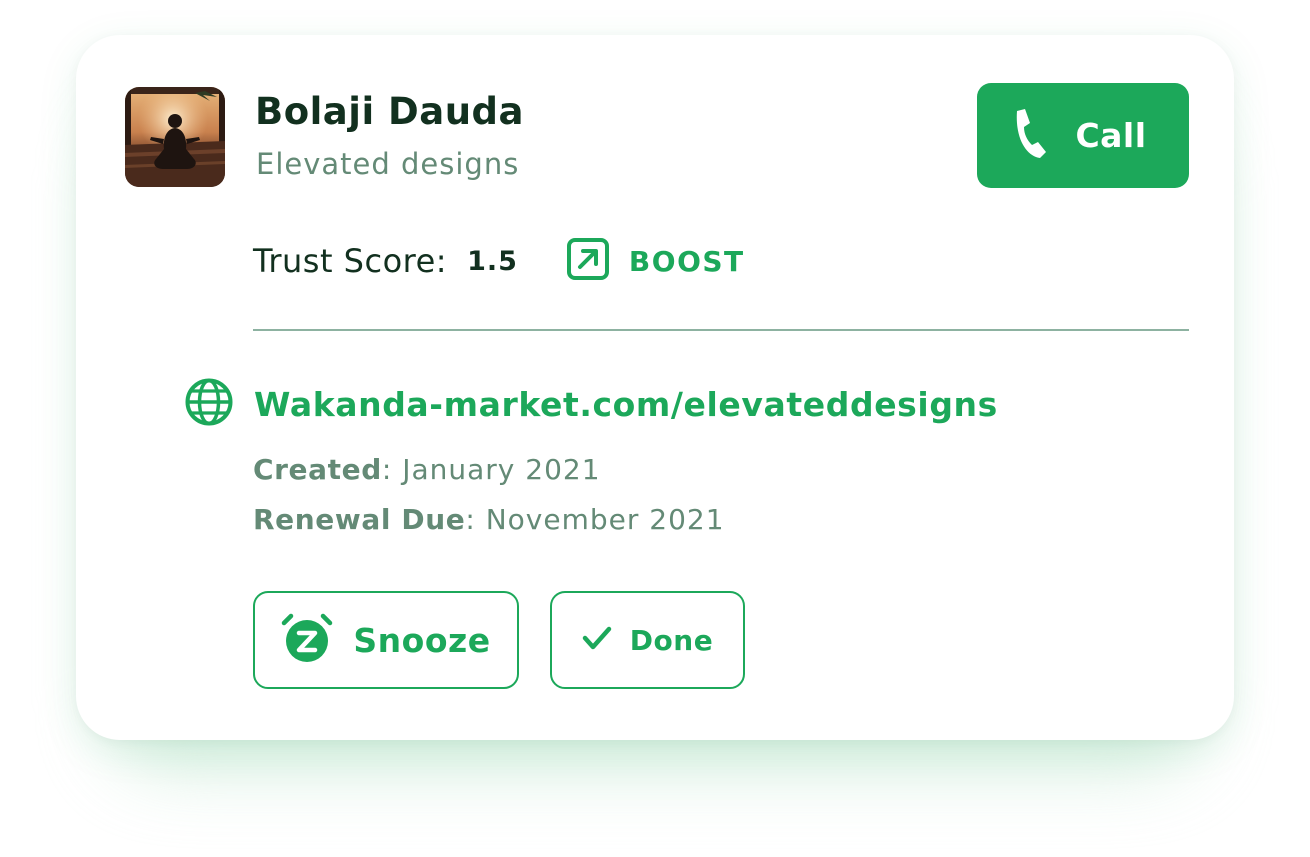 The width and height of the screenshot is (1310, 857). What do you see at coordinates (389, 111) in the screenshot?
I see `contact-name: Bolaji Dauda` at bounding box center [389, 111].